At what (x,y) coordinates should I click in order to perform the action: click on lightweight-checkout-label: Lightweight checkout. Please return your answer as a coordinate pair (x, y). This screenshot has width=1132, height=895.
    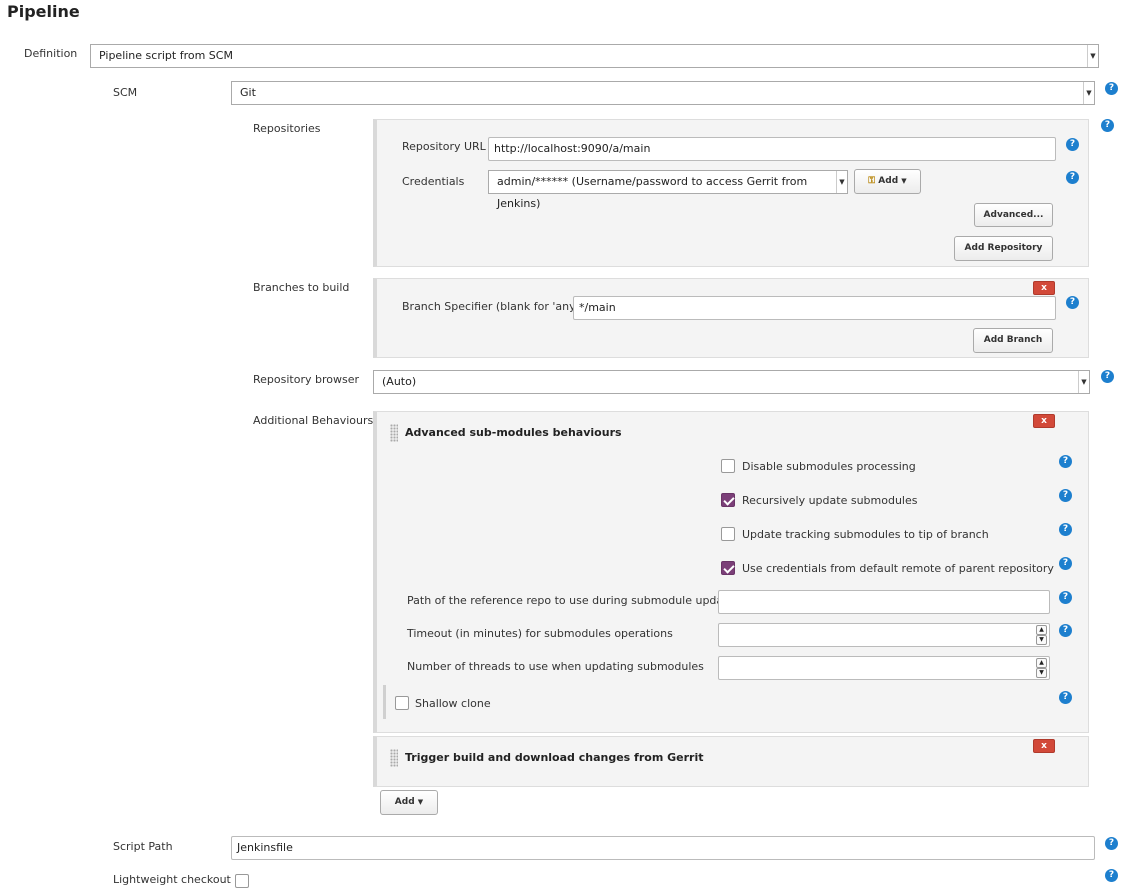
    Looking at the image, I should click on (172, 879).